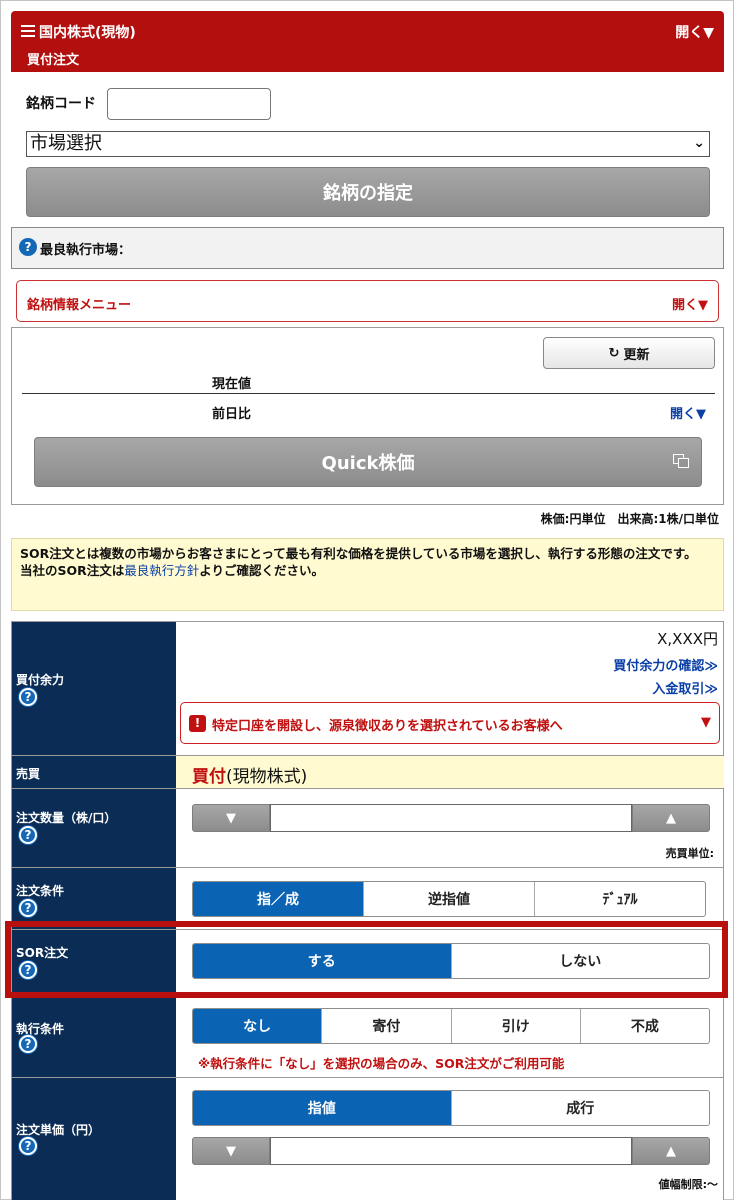 Image resolution: width=734 pixels, height=1200 pixels. I want to click on sor-segmented: する しない, so click(451, 961).